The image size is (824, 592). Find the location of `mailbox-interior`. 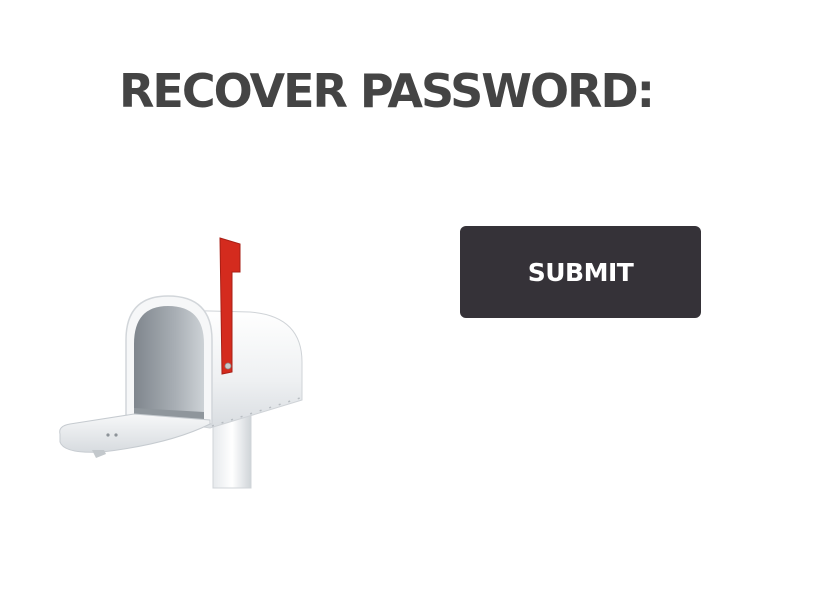

mailbox-interior is located at coordinates (169, 363).